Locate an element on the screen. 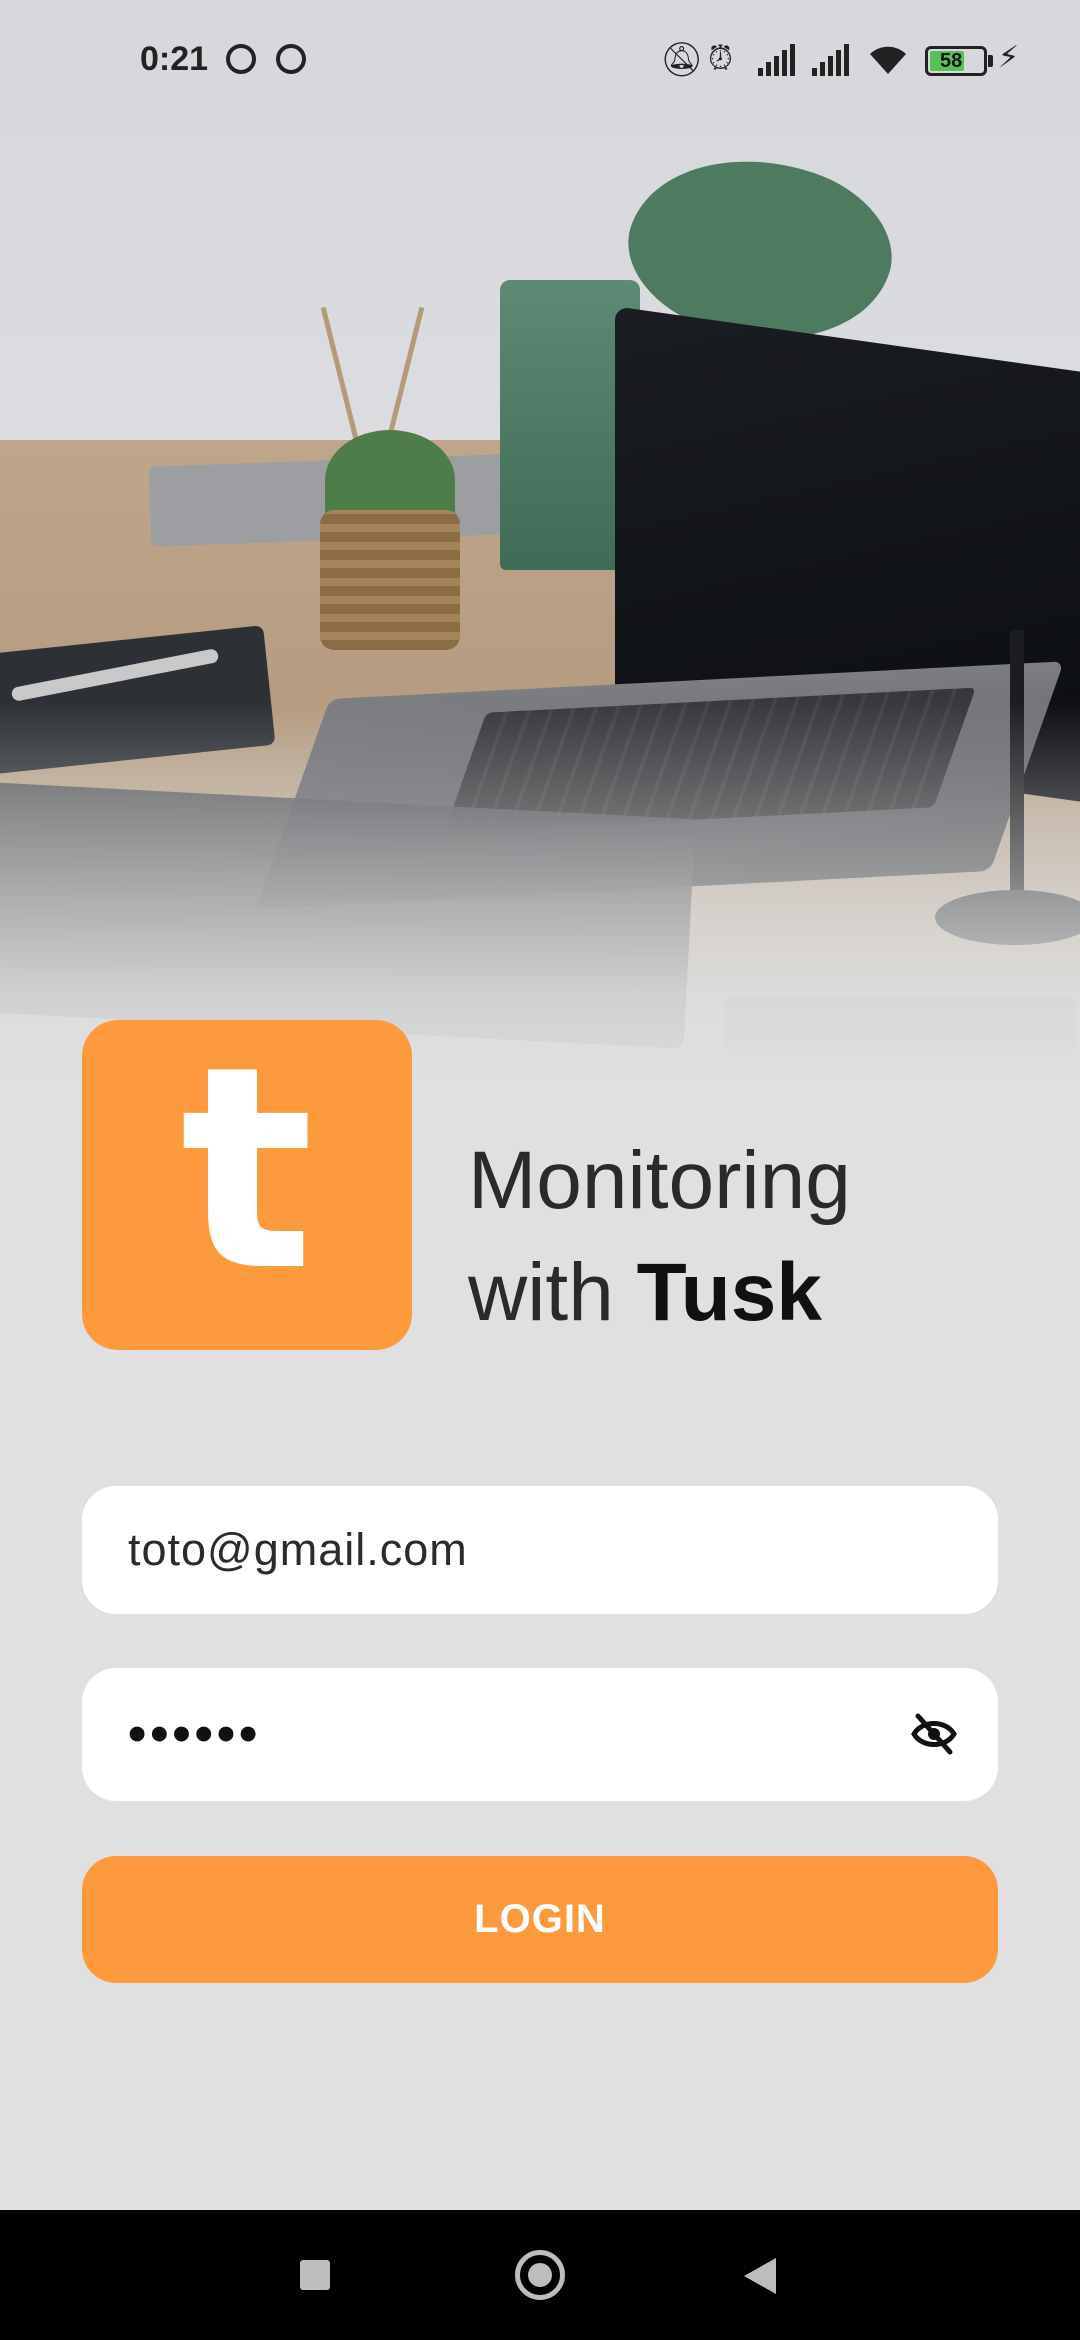 Image resolution: width=1080 pixels, height=2340 pixels. tagline-prefix: with is located at coordinates (552, 1292).